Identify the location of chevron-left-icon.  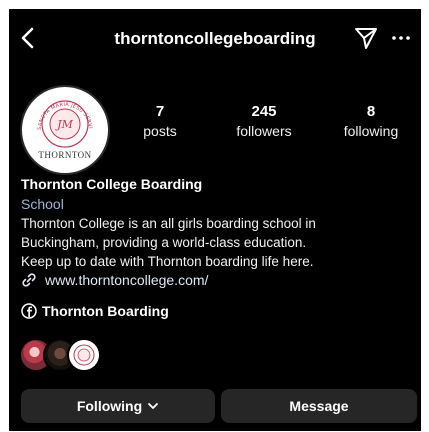
(27, 38).